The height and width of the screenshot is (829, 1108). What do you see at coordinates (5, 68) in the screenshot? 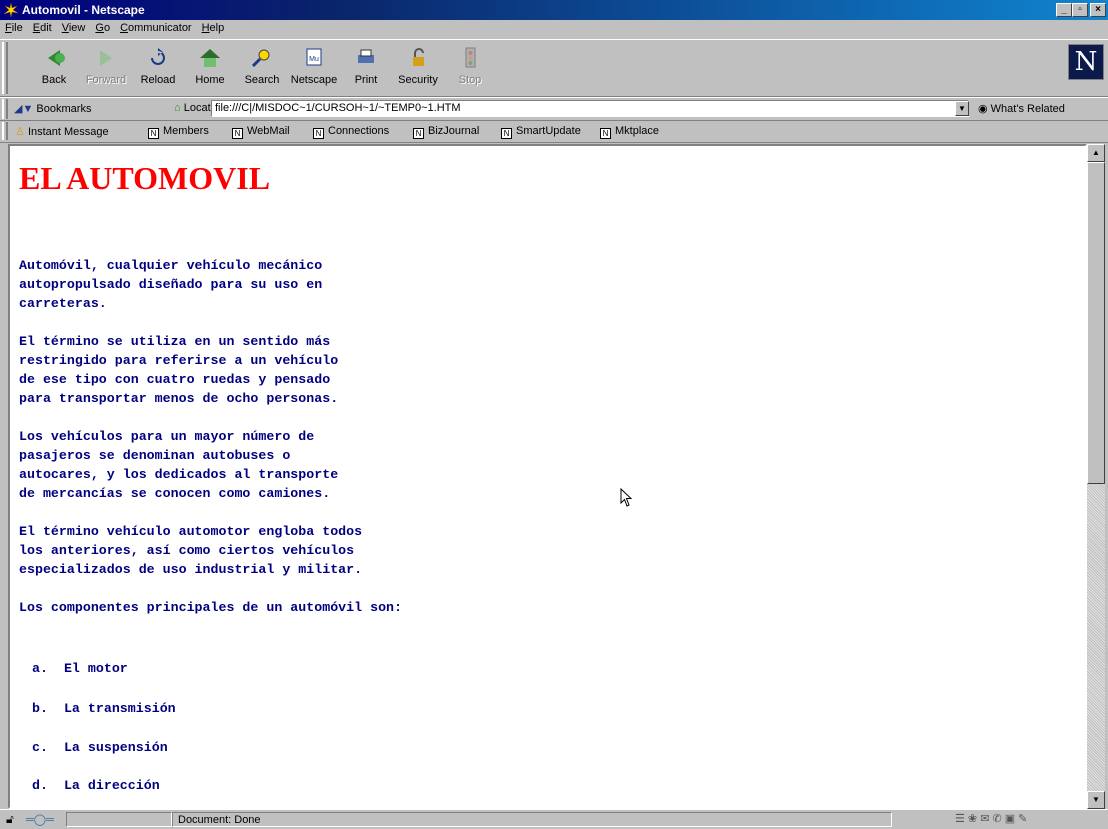
I see `toolbar-grip` at bounding box center [5, 68].